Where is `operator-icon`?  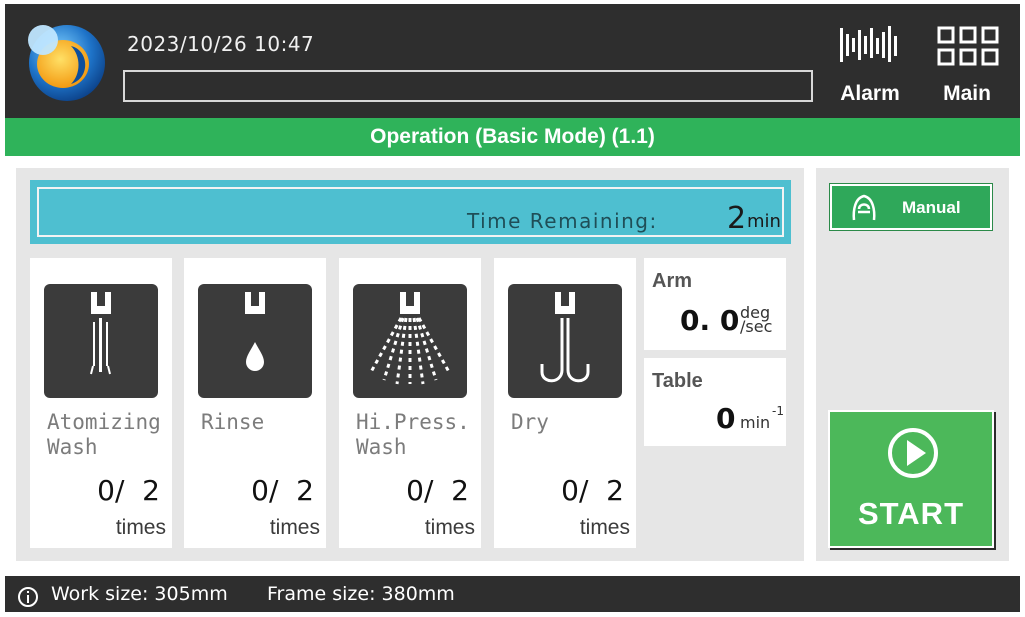 operator-icon is located at coordinates (864, 210).